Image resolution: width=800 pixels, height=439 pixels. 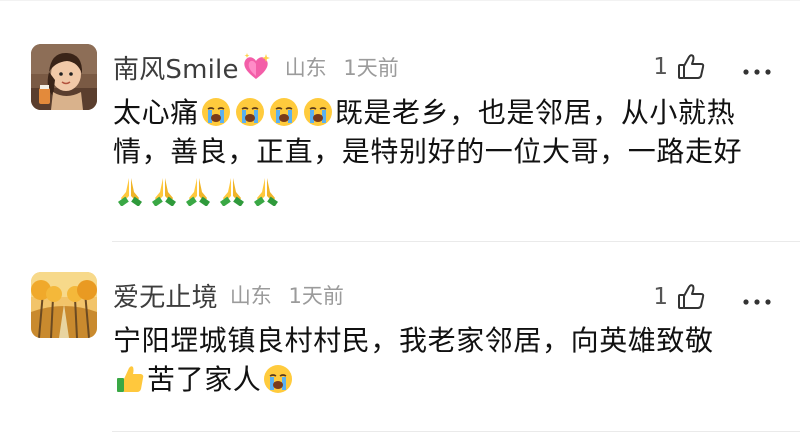 I want to click on comment-header: 南风Smile 山东 1天前, so click(x=256, y=67).